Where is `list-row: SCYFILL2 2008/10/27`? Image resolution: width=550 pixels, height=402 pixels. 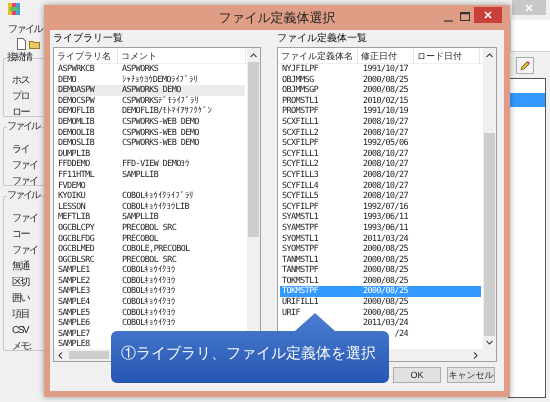
list-row: SCYFILL2 2008/10/27 is located at coordinates (380, 164).